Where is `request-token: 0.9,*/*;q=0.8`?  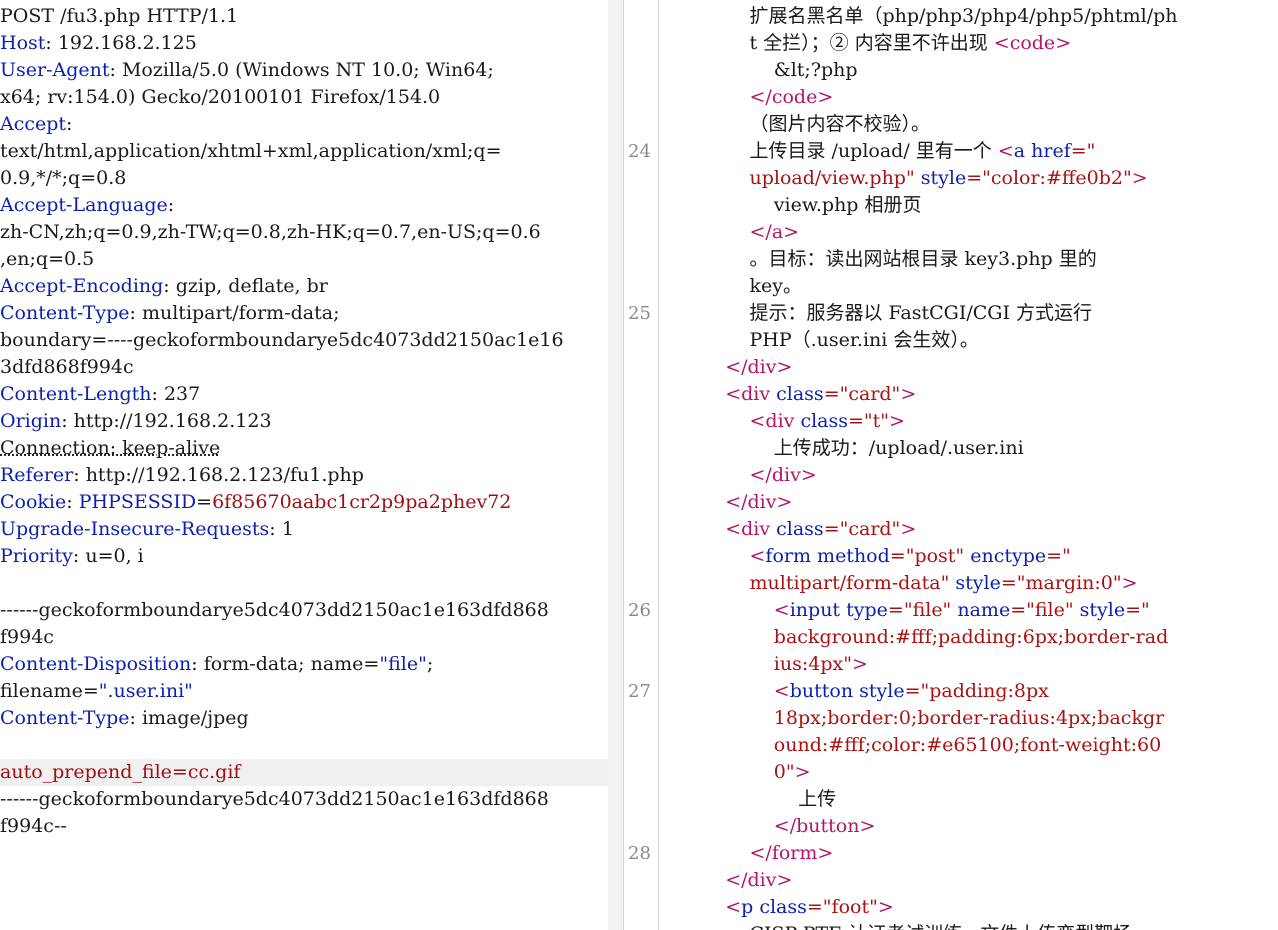 request-token: 0.9,*/*;q=0.8 is located at coordinates (63, 178).